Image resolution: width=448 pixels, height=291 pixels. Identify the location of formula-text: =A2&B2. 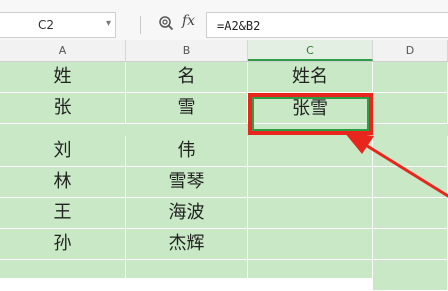
(239, 26).